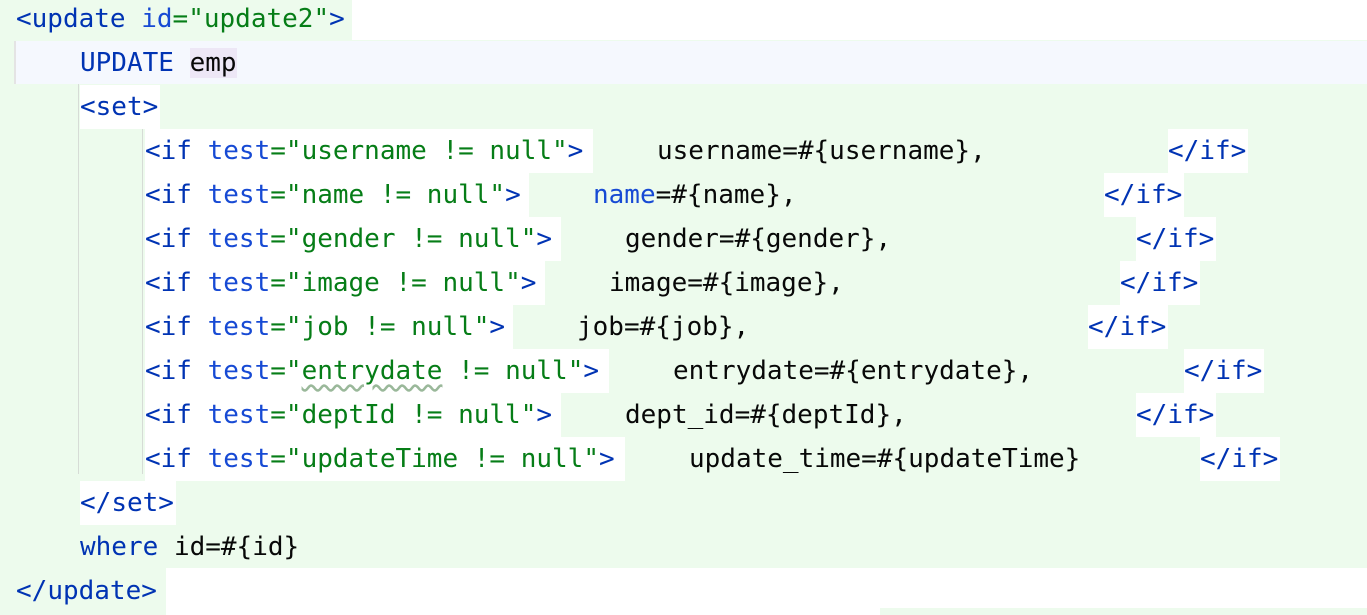 This screenshot has height=615, width=1367. Describe the element at coordinates (127, 63) in the screenshot. I see `sql-keyword: UPDATE` at that location.